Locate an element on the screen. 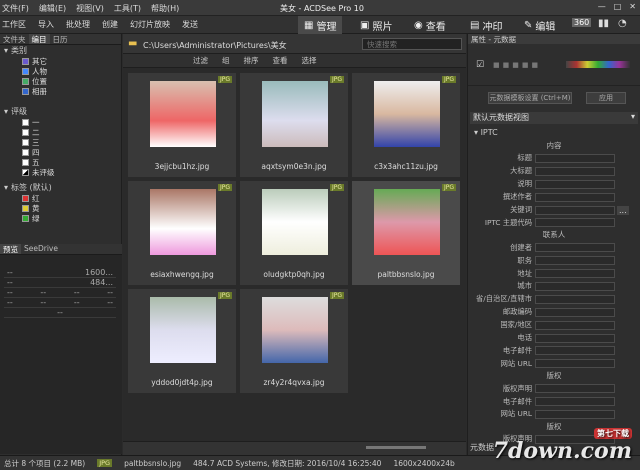 The image size is (640, 470). label-item: 黄 is located at coordinates (60, 208).